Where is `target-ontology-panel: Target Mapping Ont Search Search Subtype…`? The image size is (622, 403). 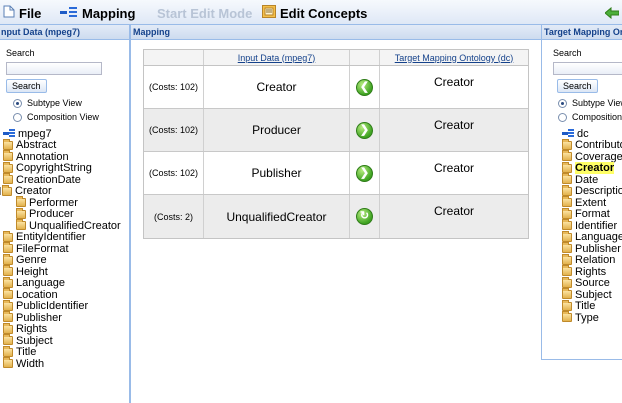 target-ontology-panel: Target Mapping Ont Search Search Subtype… is located at coordinates (581, 192).